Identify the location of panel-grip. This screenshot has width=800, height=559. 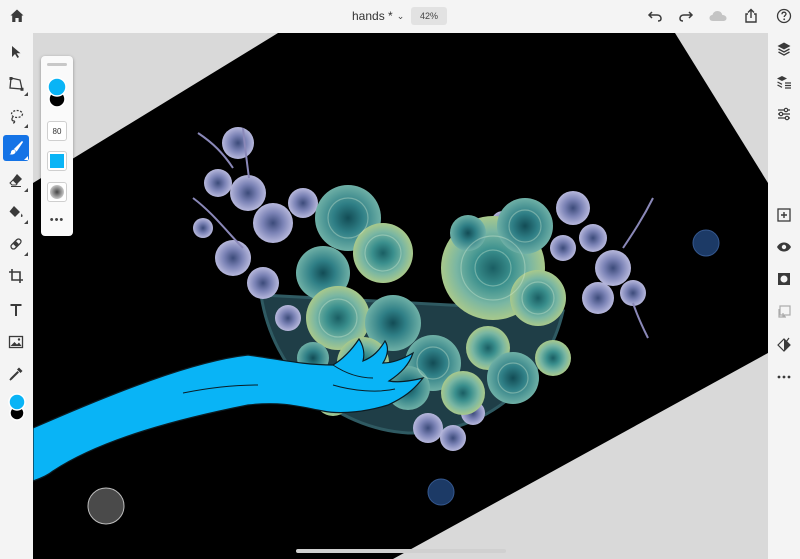
(57, 64).